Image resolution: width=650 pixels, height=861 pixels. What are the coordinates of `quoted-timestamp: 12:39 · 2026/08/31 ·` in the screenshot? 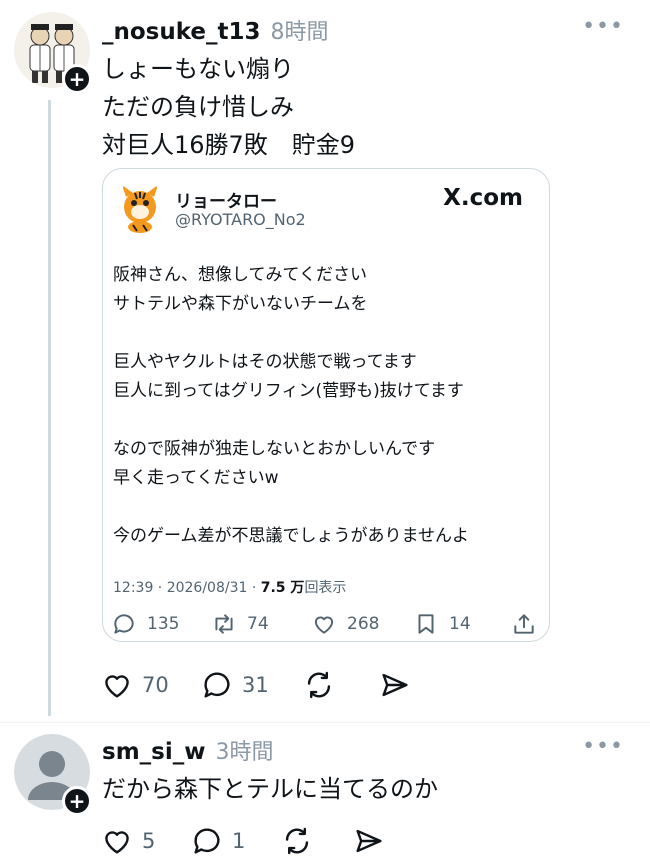 It's located at (187, 588).